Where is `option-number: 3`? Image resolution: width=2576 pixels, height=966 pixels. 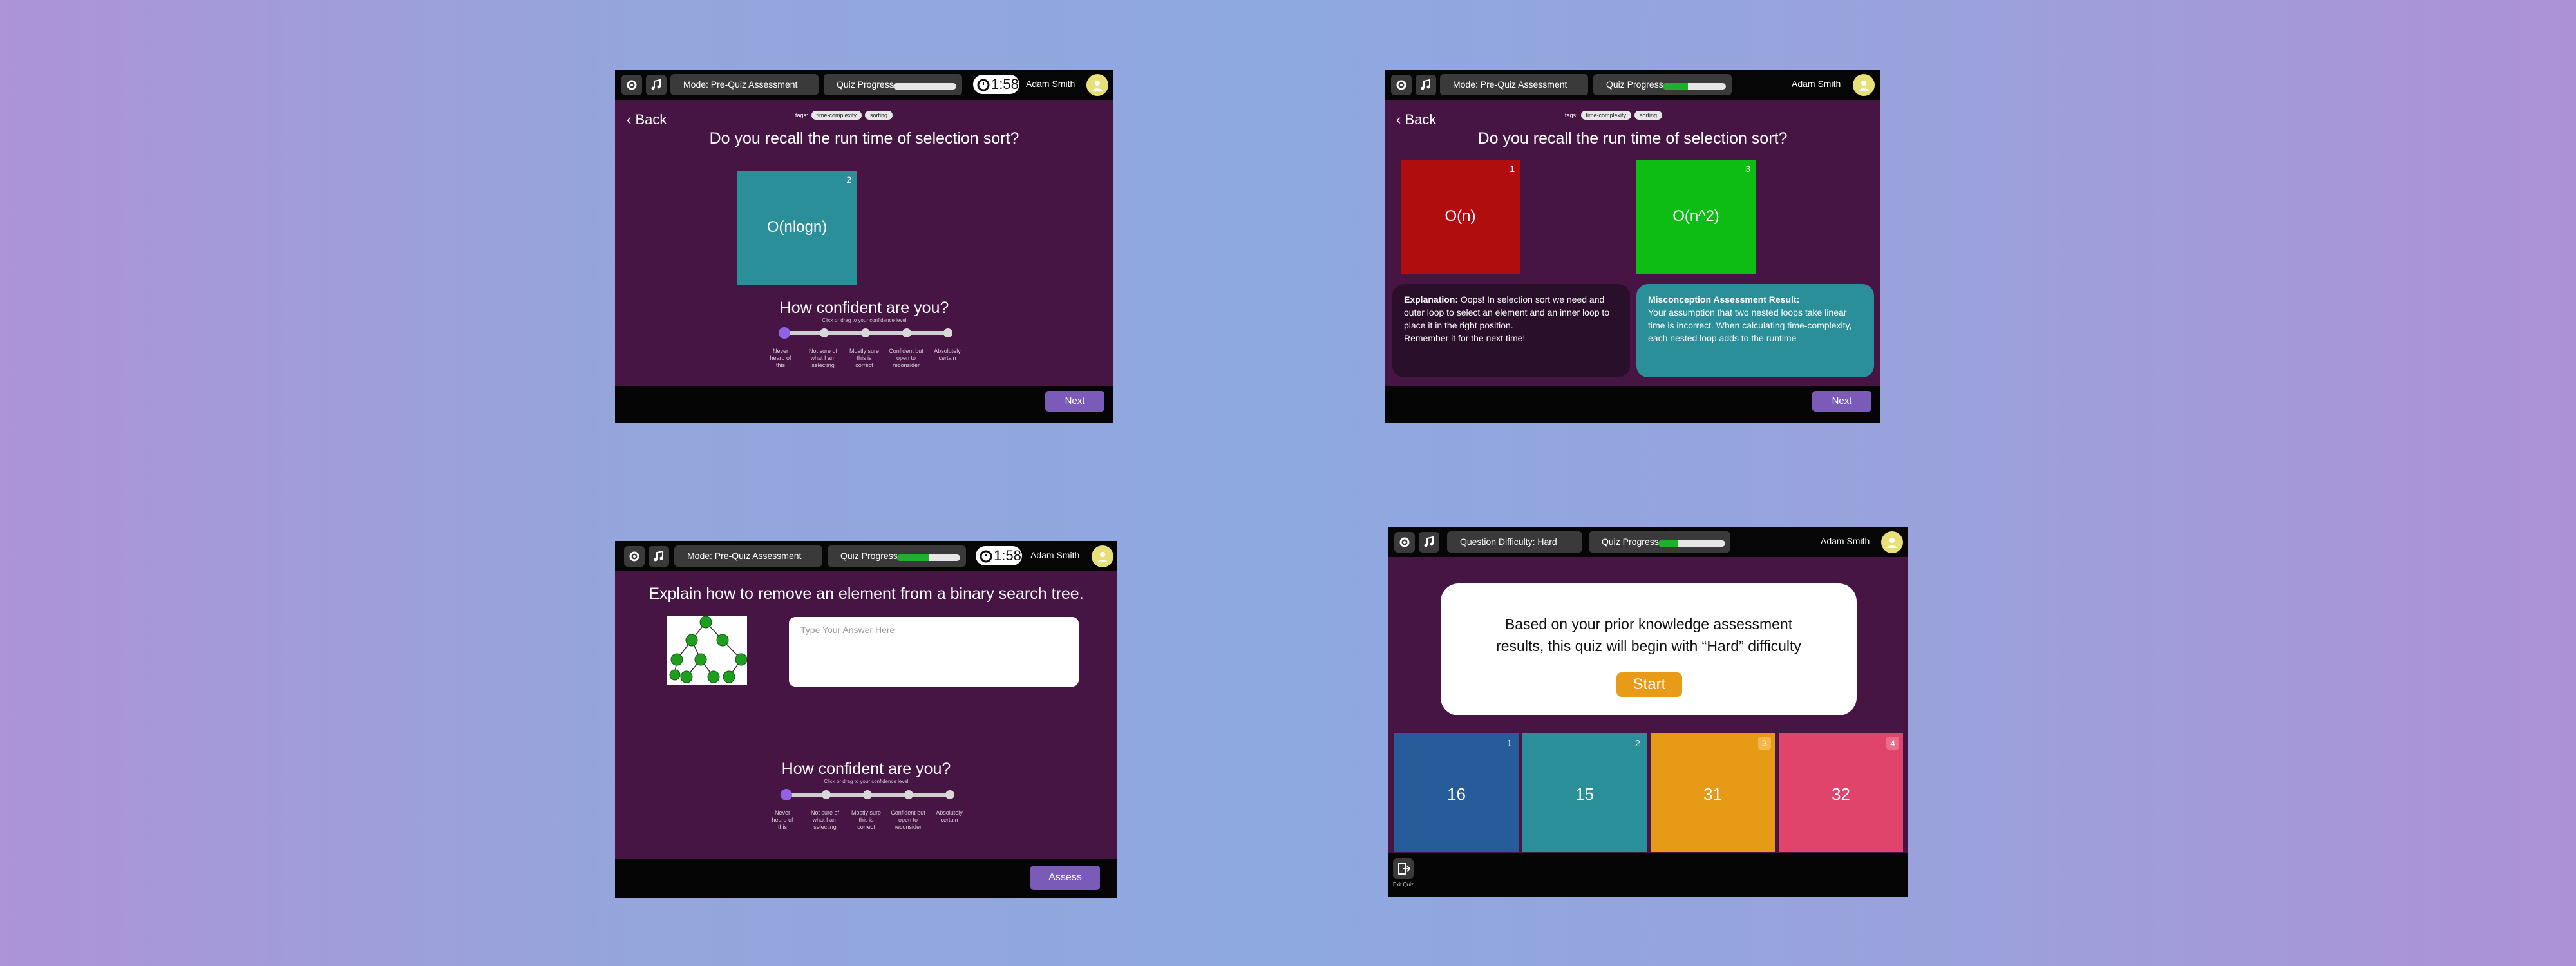 option-number: 3 is located at coordinates (1764, 744).